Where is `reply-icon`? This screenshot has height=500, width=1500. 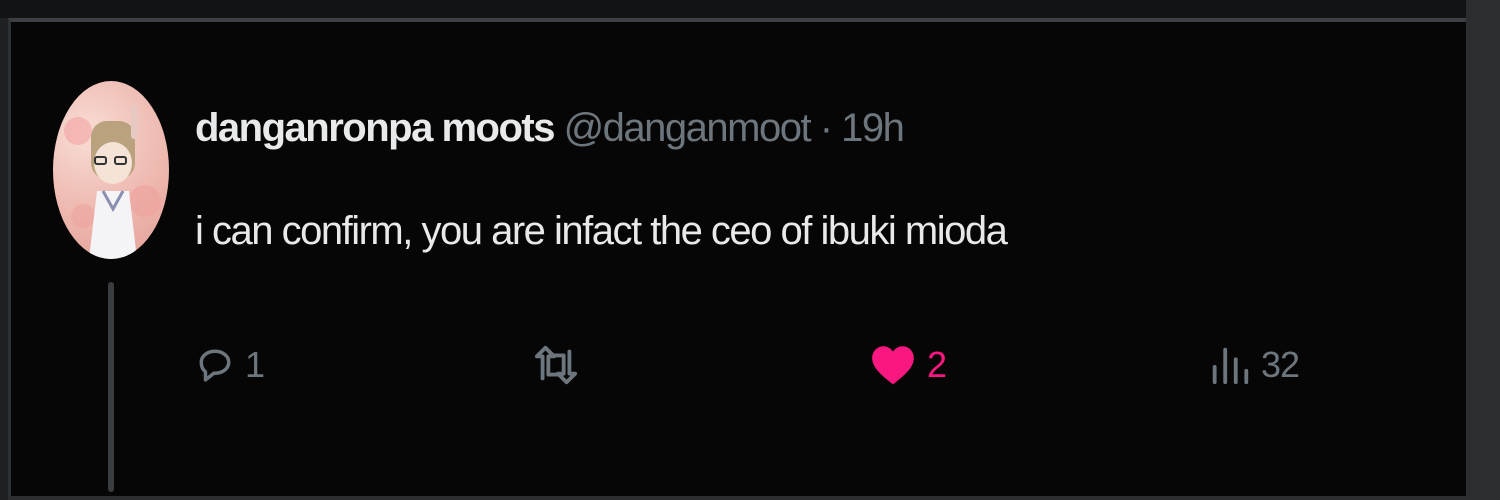
reply-icon is located at coordinates (215, 365).